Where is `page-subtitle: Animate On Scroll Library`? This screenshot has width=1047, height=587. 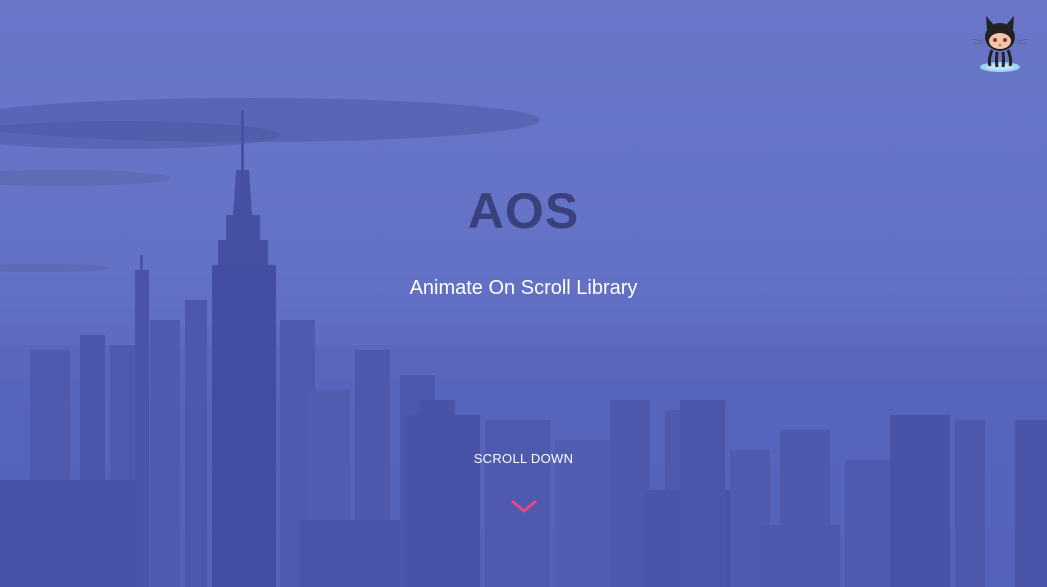
page-subtitle: Animate On Scroll Library is located at coordinates (523, 288).